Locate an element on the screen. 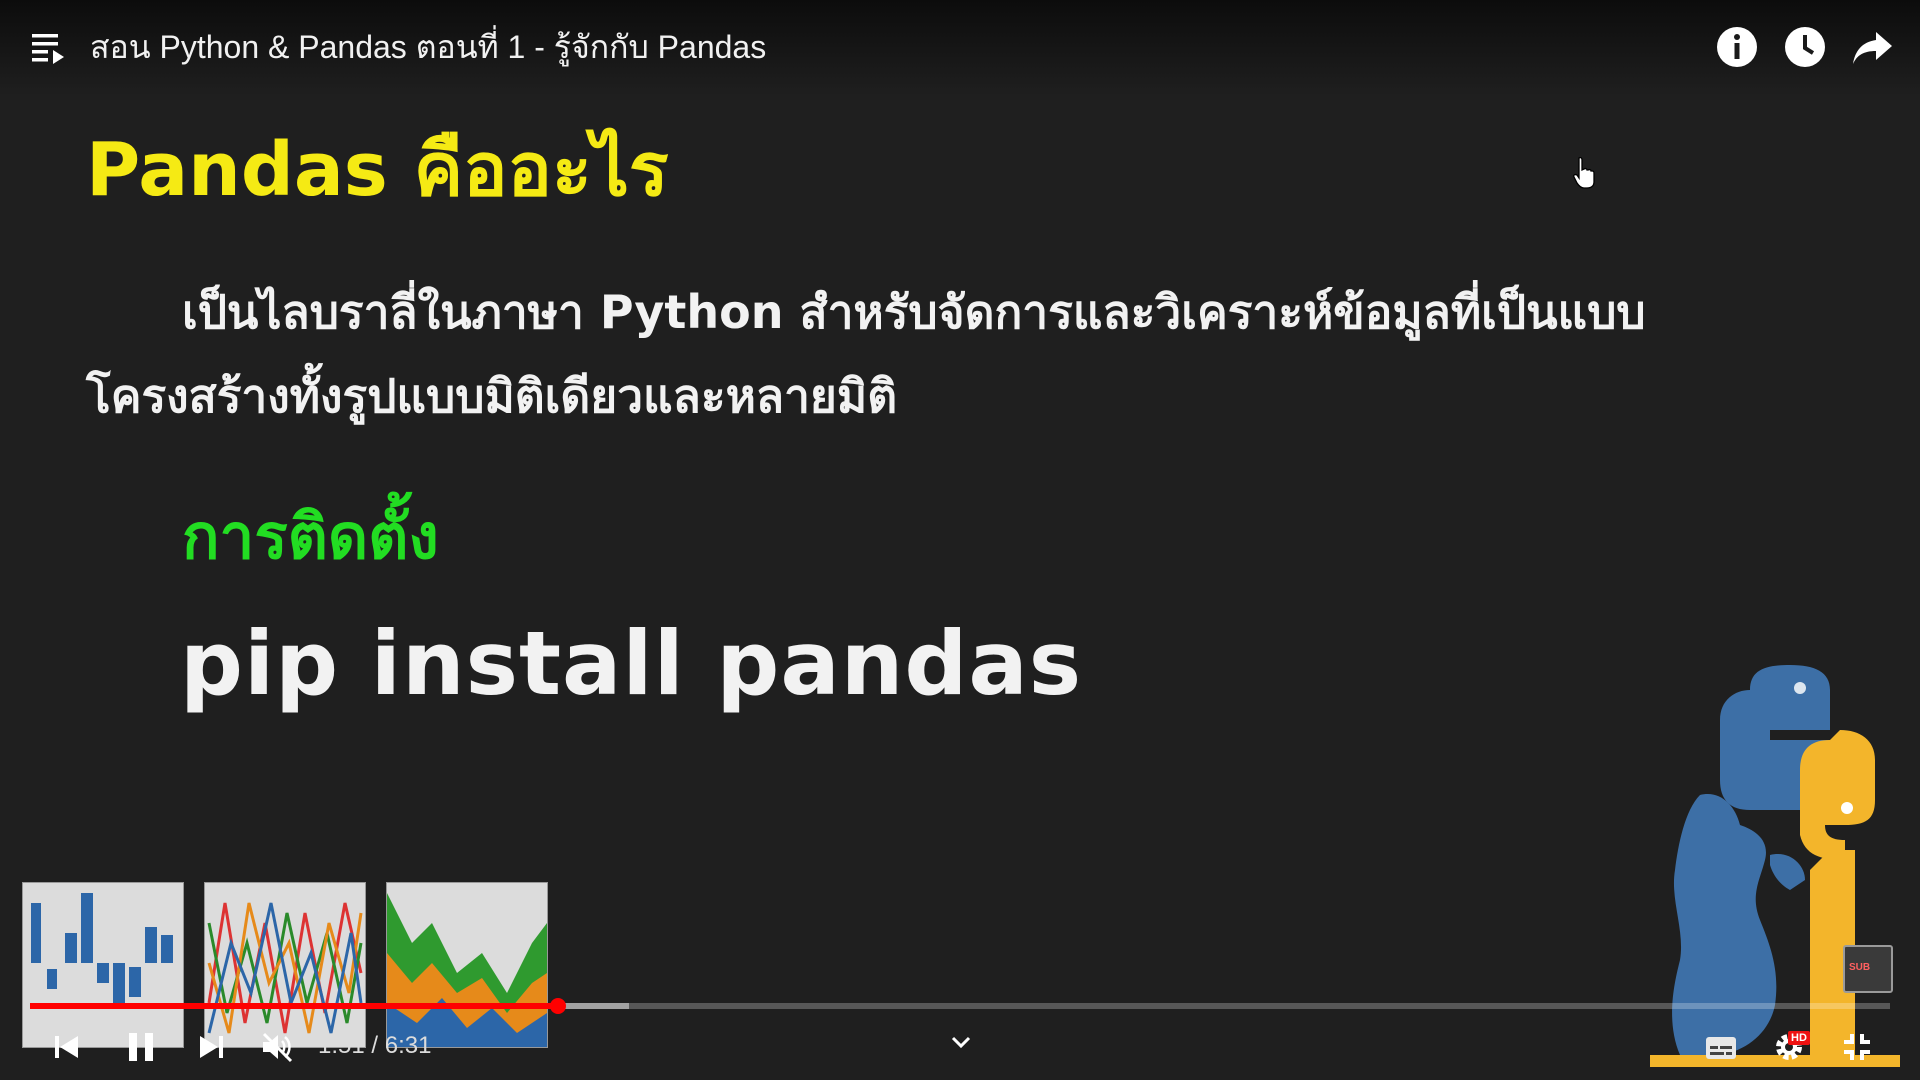 This screenshot has height=1080, width=1920. playlist-icon is located at coordinates (49, 47).